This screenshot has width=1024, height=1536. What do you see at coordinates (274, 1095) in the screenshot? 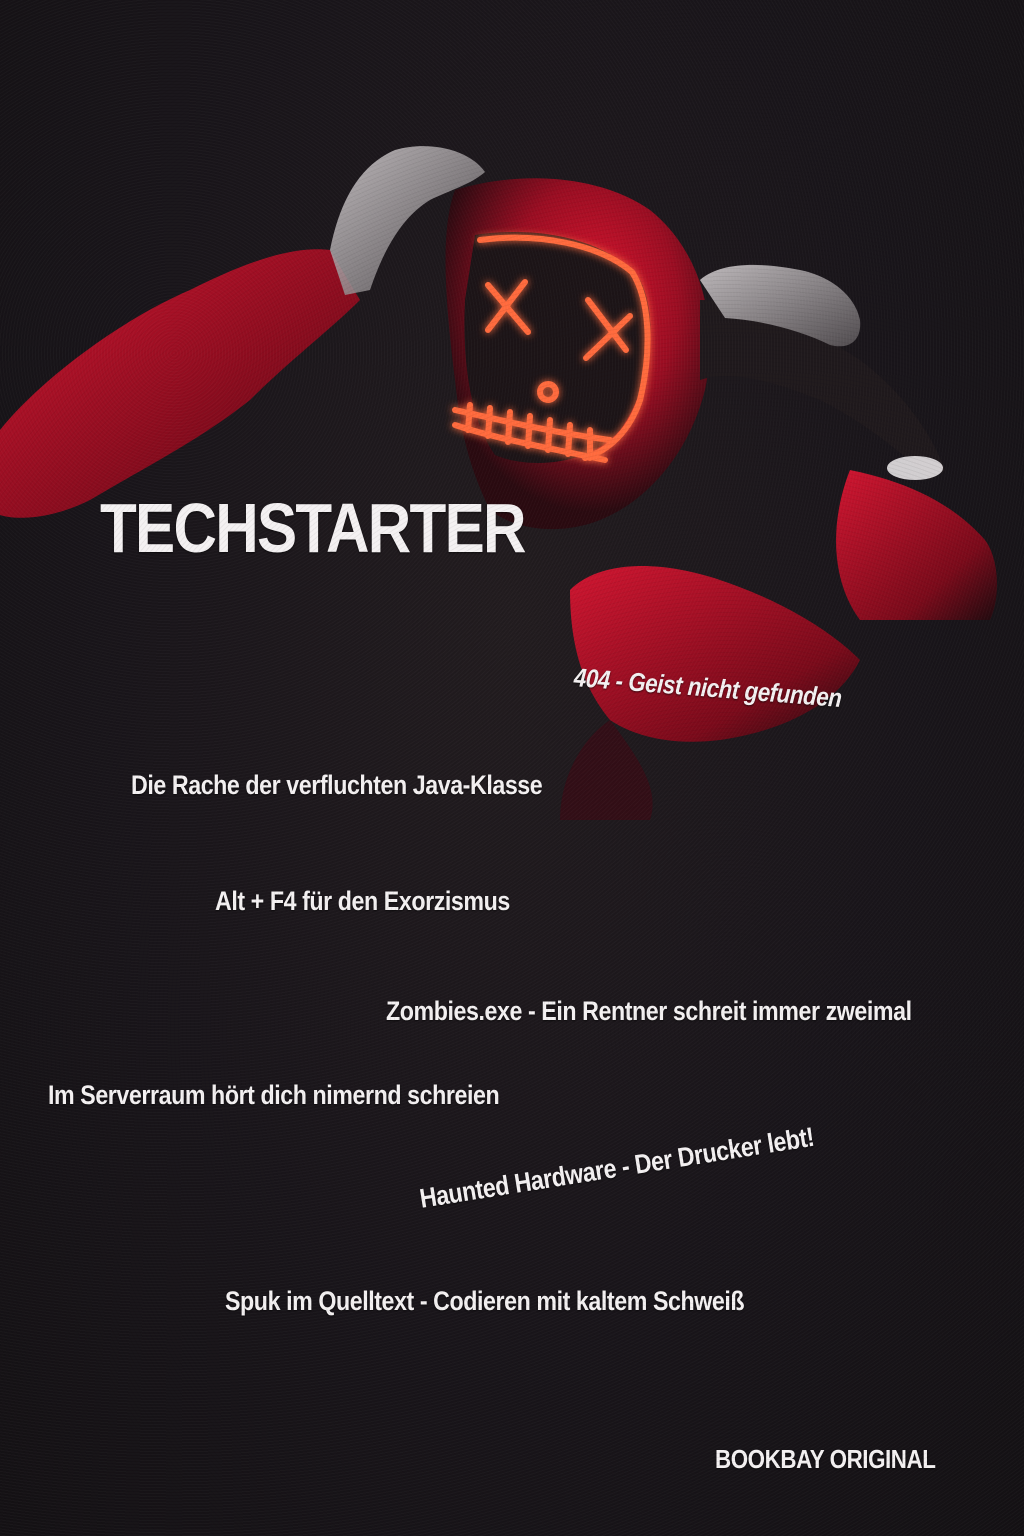
I see `story-title-serverroom: Im Serverraum hört dich nimernd schreien` at bounding box center [274, 1095].